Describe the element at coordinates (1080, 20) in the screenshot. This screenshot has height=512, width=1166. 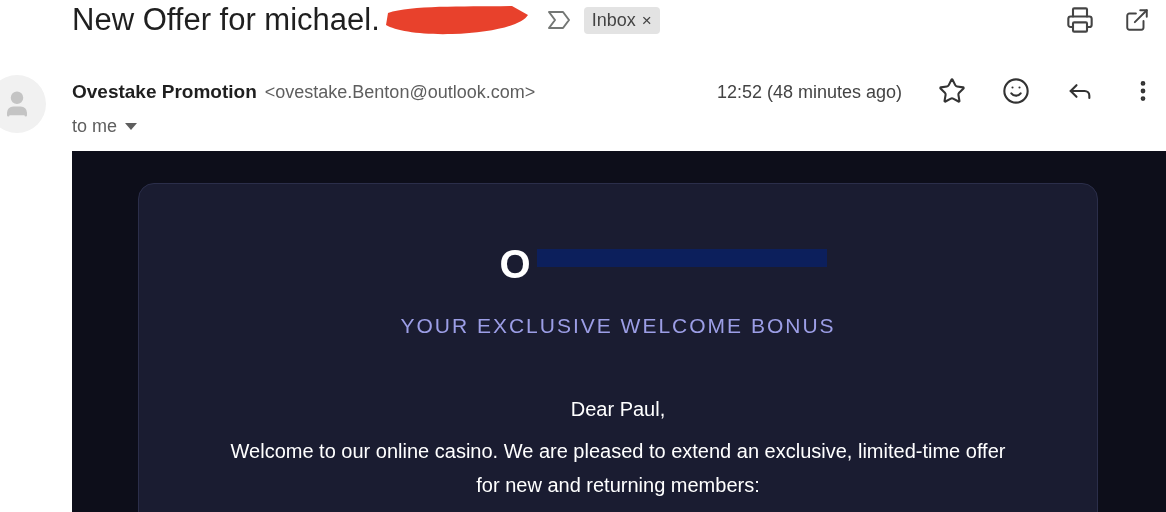
I see `print-icon` at that location.